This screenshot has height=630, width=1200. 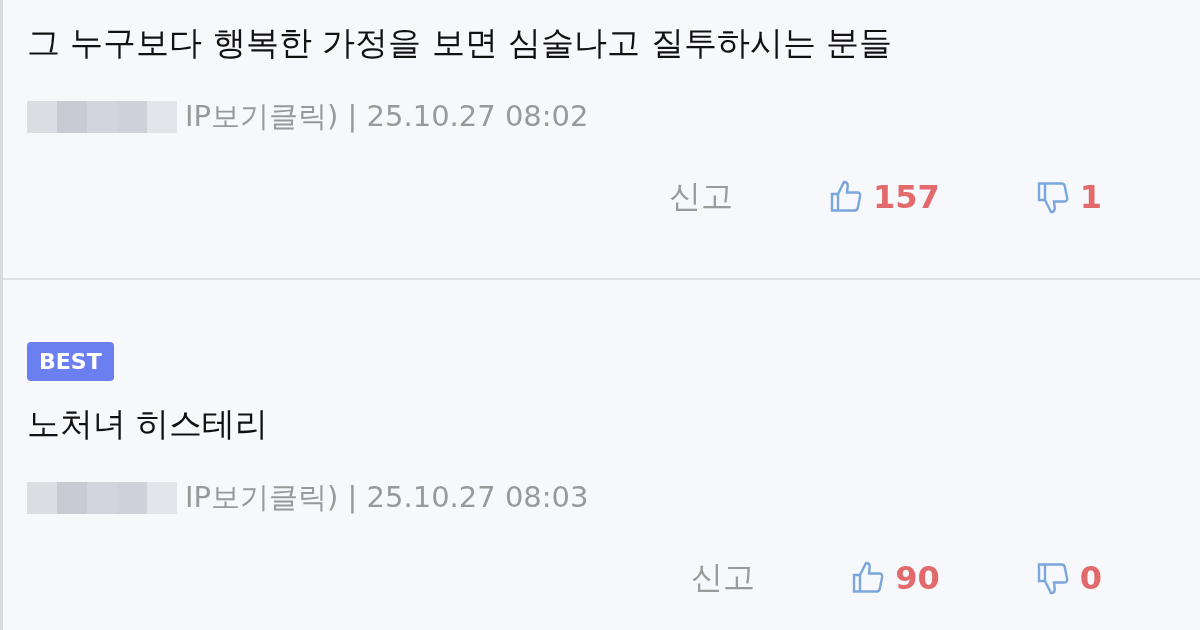 I want to click on comment-meta: IP보기클릭) | 25.10.27 08:02, so click(x=387, y=116).